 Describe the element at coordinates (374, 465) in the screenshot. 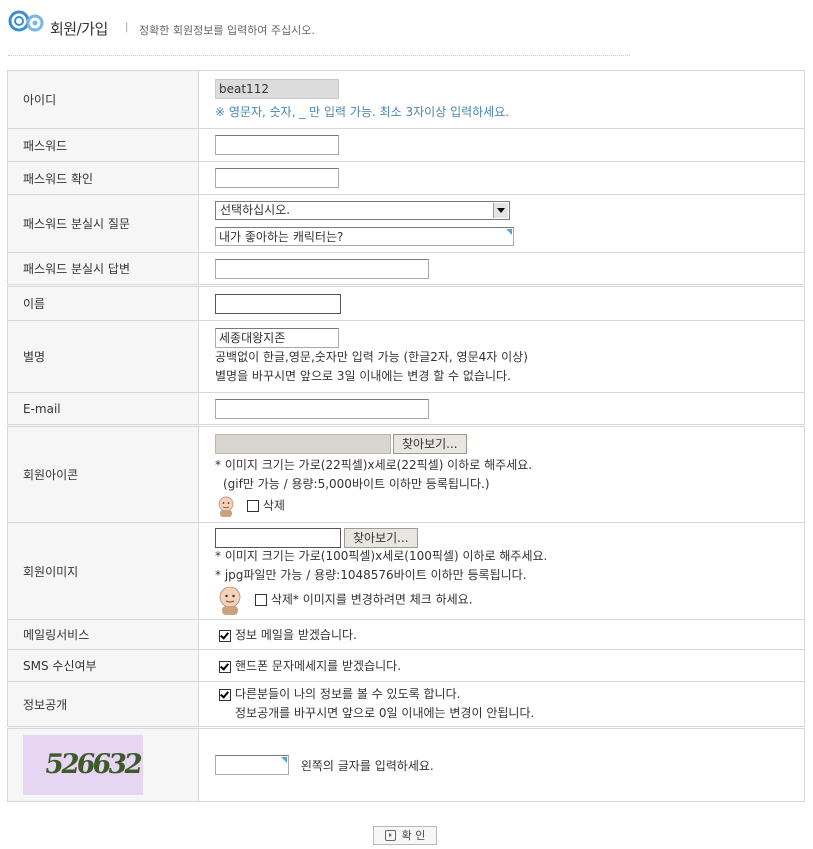

I see `member-icon-hint-1: * 이미지 크기는 가로(22픽셀)x세로(22픽셀) 이하로 해주세요.` at that location.